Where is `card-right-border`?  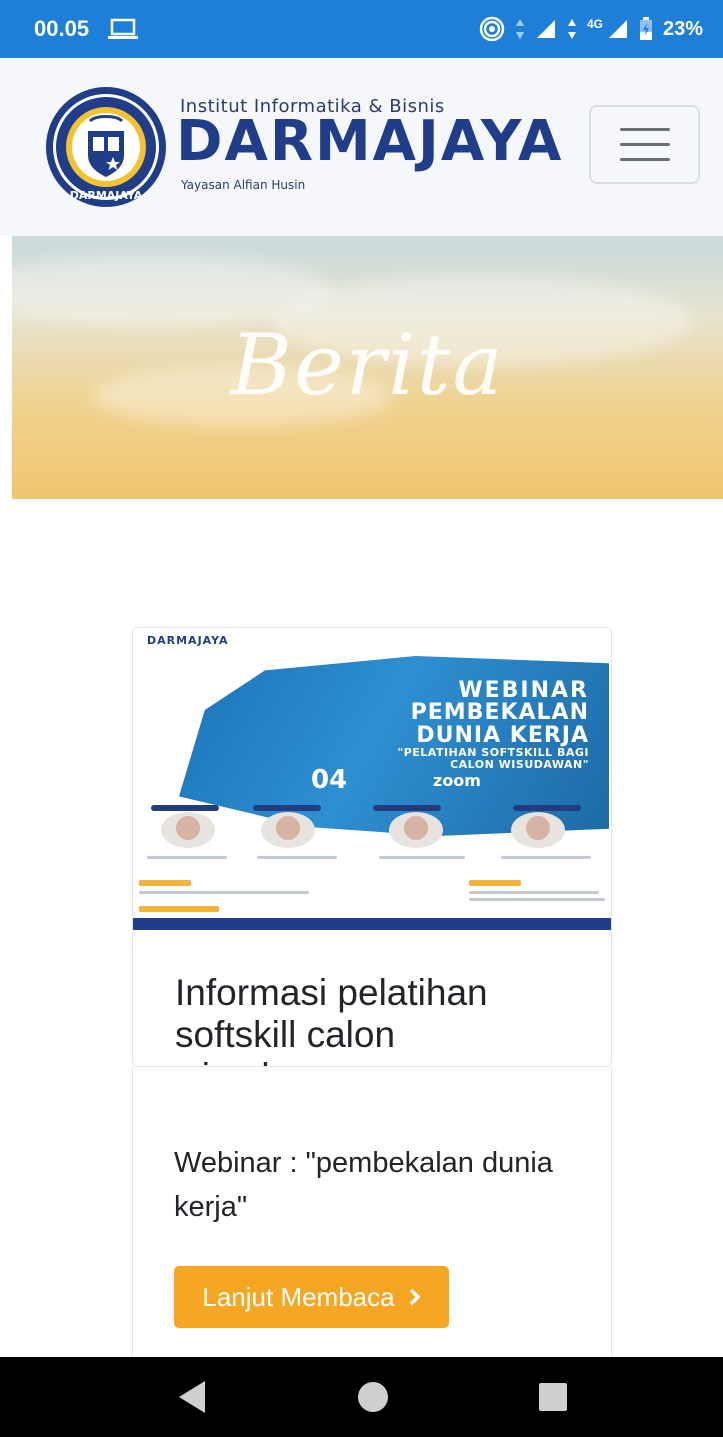
card-right-border is located at coordinates (611, 1212).